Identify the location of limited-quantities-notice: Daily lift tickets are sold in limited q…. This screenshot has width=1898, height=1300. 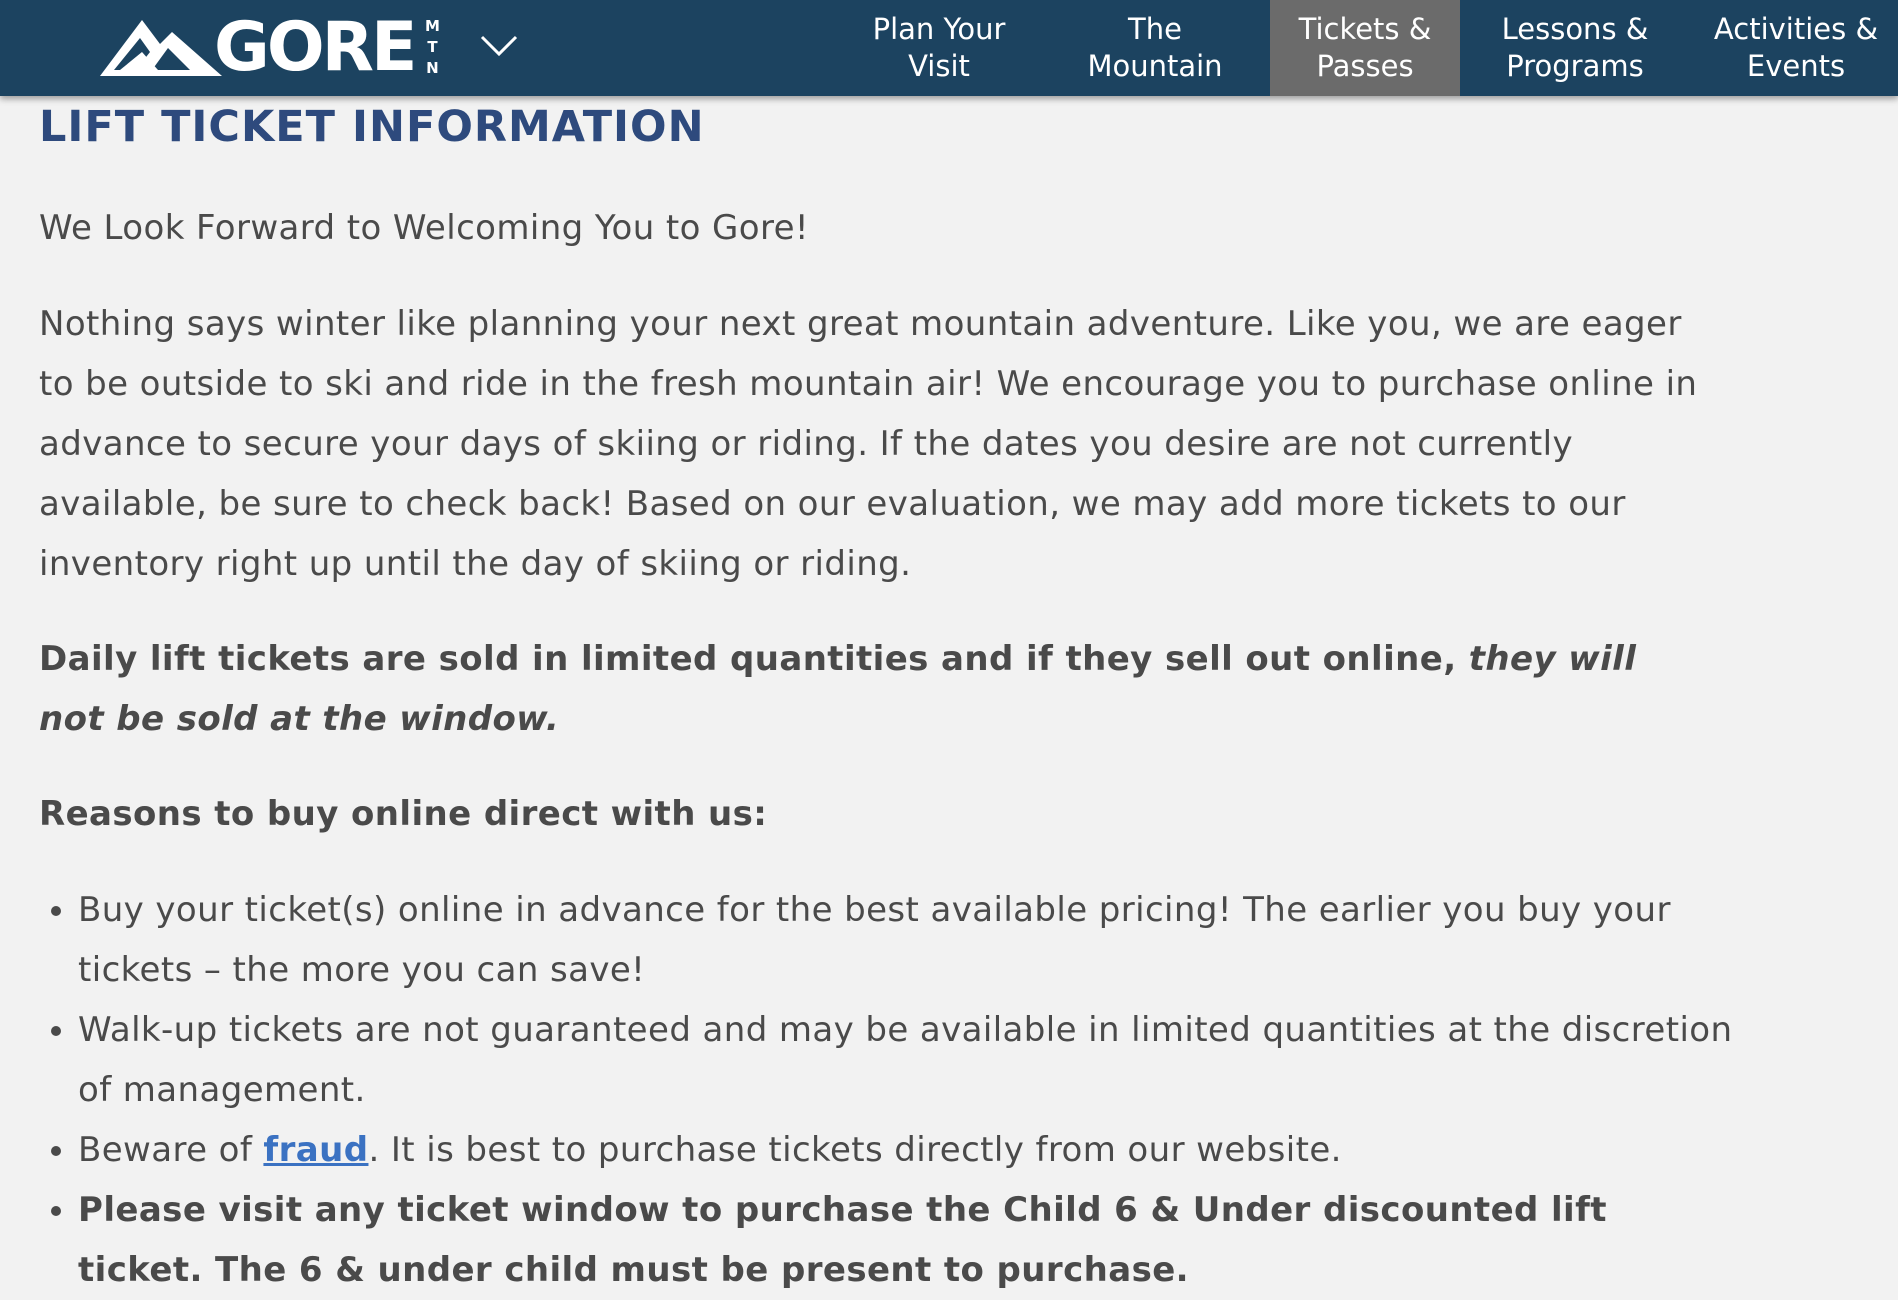
(869, 689).